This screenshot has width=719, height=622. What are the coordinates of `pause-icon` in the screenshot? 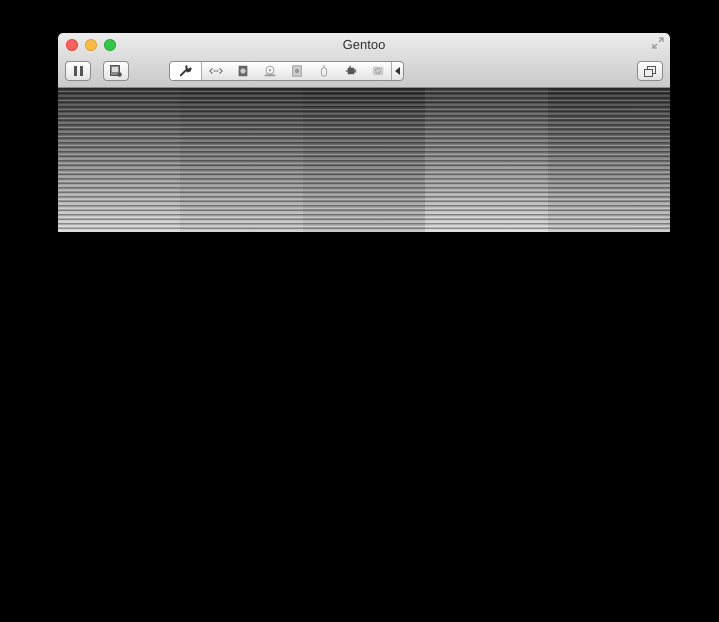 It's located at (78, 71).